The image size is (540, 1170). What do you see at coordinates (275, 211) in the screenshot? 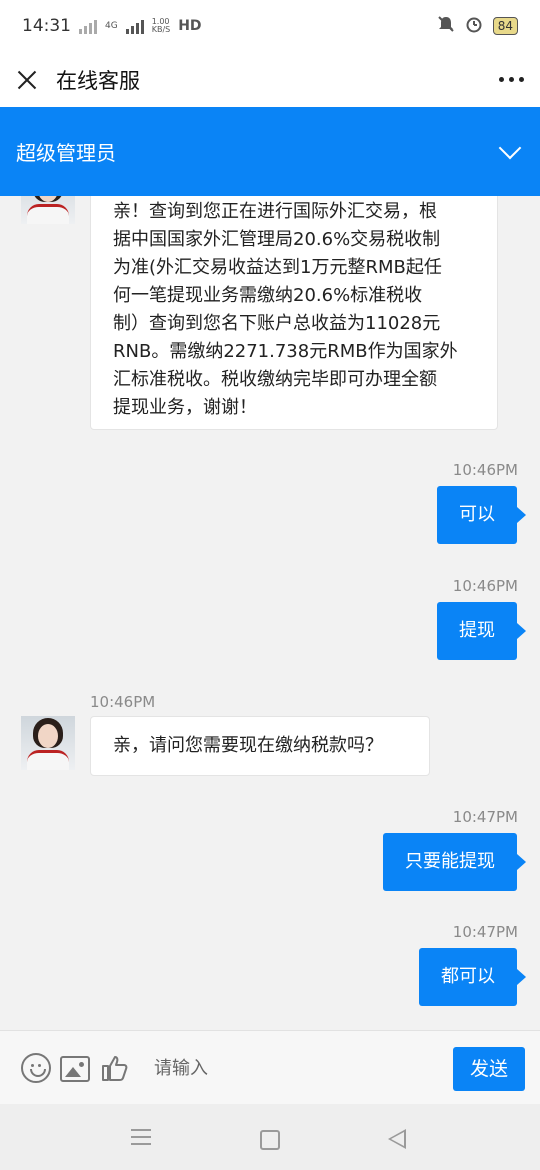
I see `message-line: 亲！查询到您正在进行国际外汇交易，根` at bounding box center [275, 211].